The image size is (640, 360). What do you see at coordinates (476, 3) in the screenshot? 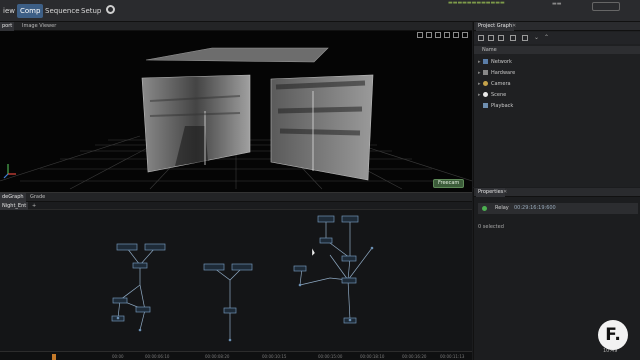
I see `window-title-fragment: ▬▬▬▬▬▬▬▬▬▬▬▬` at bounding box center [476, 3].